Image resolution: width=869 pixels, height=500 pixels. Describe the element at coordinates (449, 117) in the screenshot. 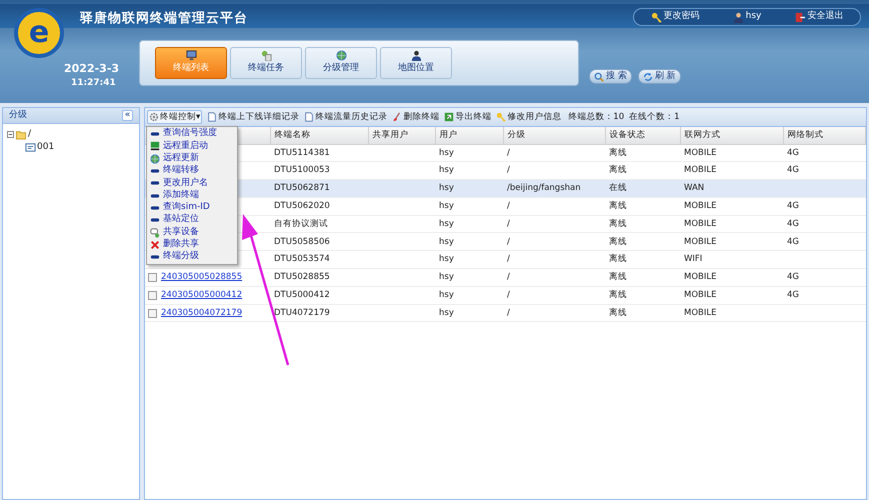

I see `export-icon` at that location.